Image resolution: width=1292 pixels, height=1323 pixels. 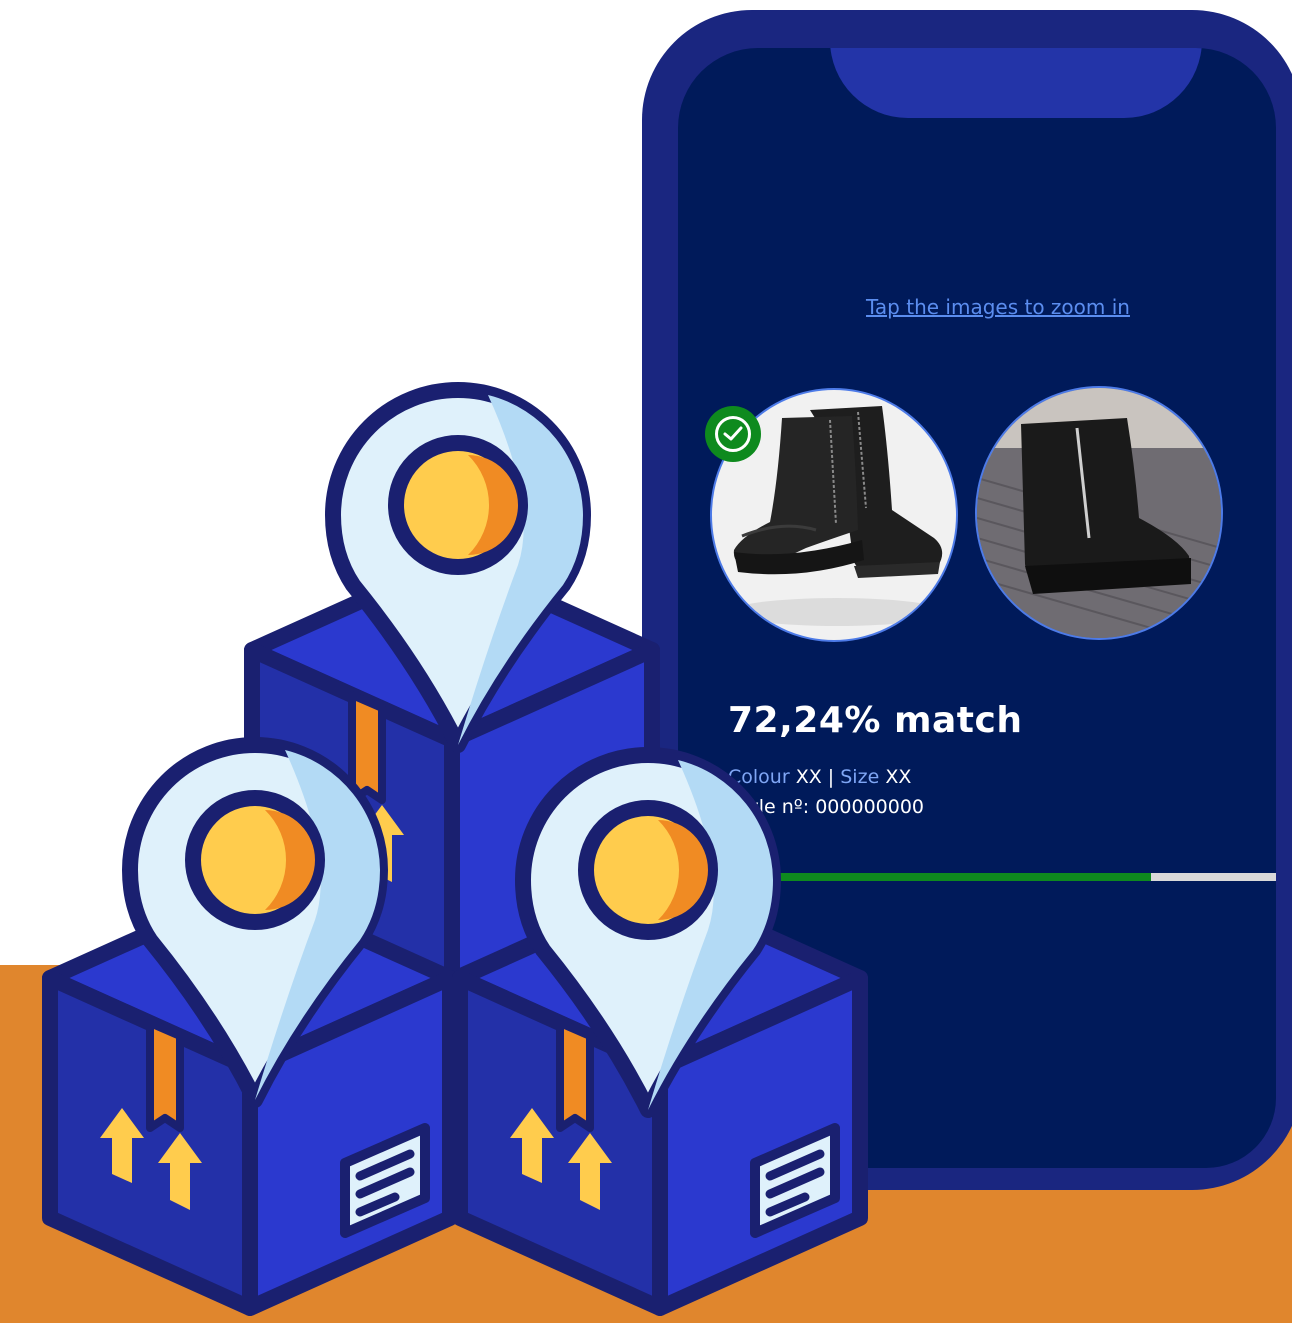 What do you see at coordinates (875, 720) in the screenshot?
I see `match-percentage: 72,24% match` at bounding box center [875, 720].